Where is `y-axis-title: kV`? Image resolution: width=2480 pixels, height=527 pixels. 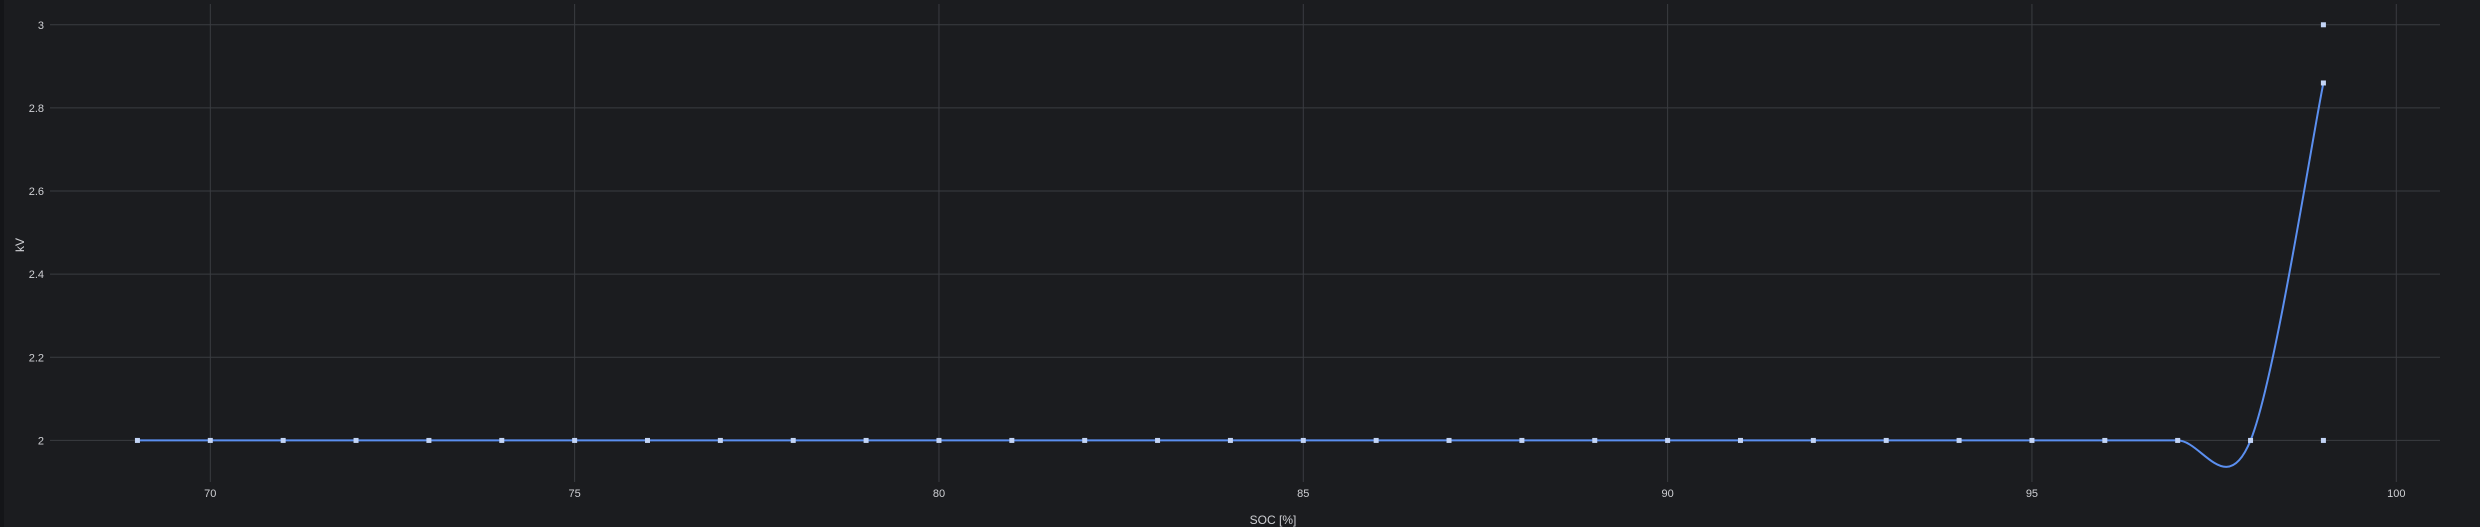
y-axis-title: kV is located at coordinates (20, 245).